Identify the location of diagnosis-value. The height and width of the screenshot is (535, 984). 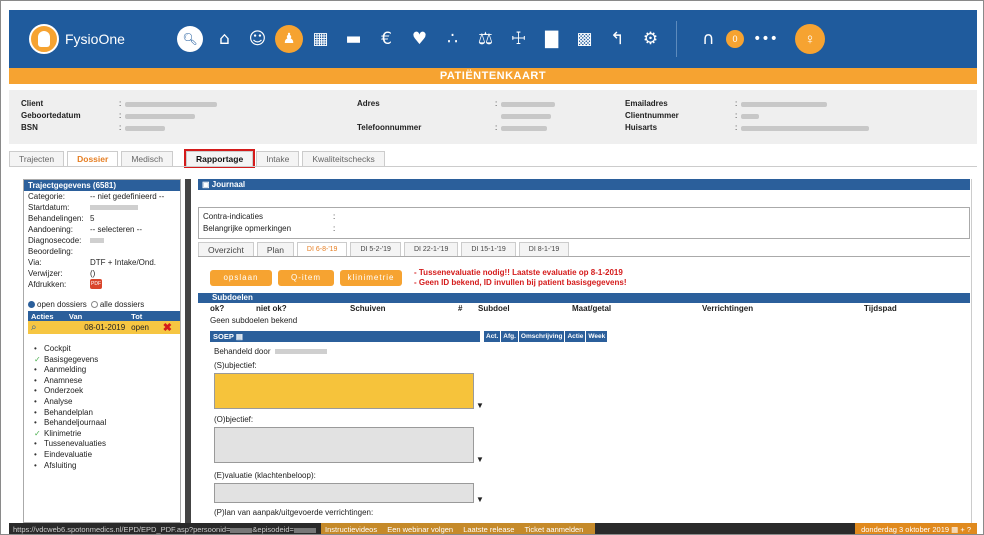
(97, 240).